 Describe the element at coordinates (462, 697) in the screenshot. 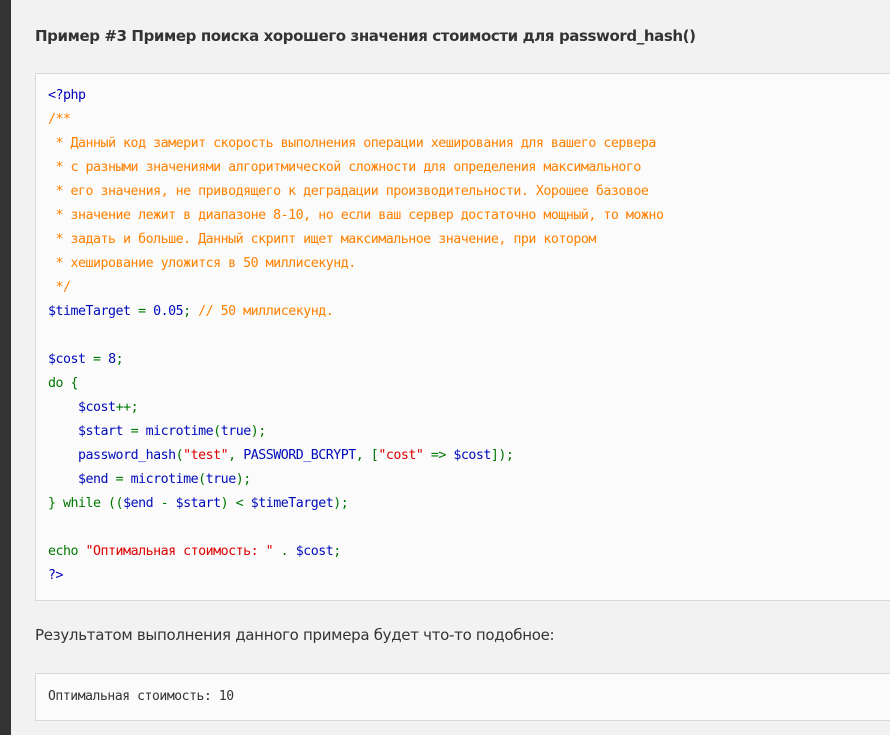

I see `output-block: Оптимальная стоимость: 10` at that location.